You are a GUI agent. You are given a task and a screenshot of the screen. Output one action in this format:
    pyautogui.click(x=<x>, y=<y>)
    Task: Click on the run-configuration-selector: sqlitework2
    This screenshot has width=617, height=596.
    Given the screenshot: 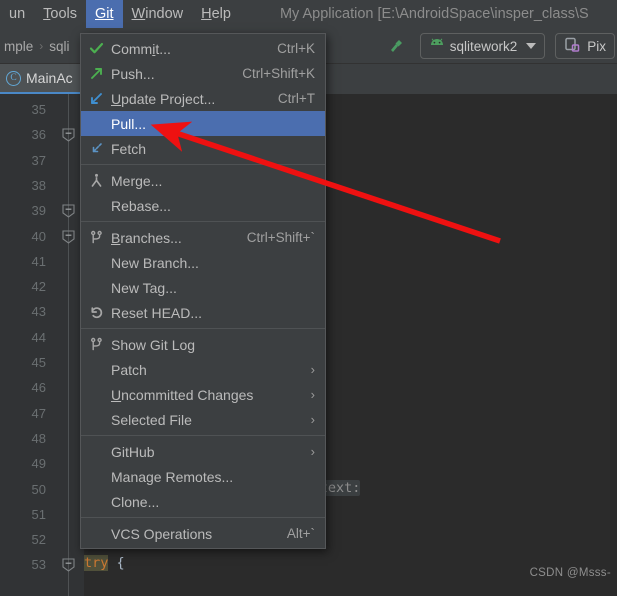 What is the action you would take?
    pyautogui.click(x=482, y=46)
    